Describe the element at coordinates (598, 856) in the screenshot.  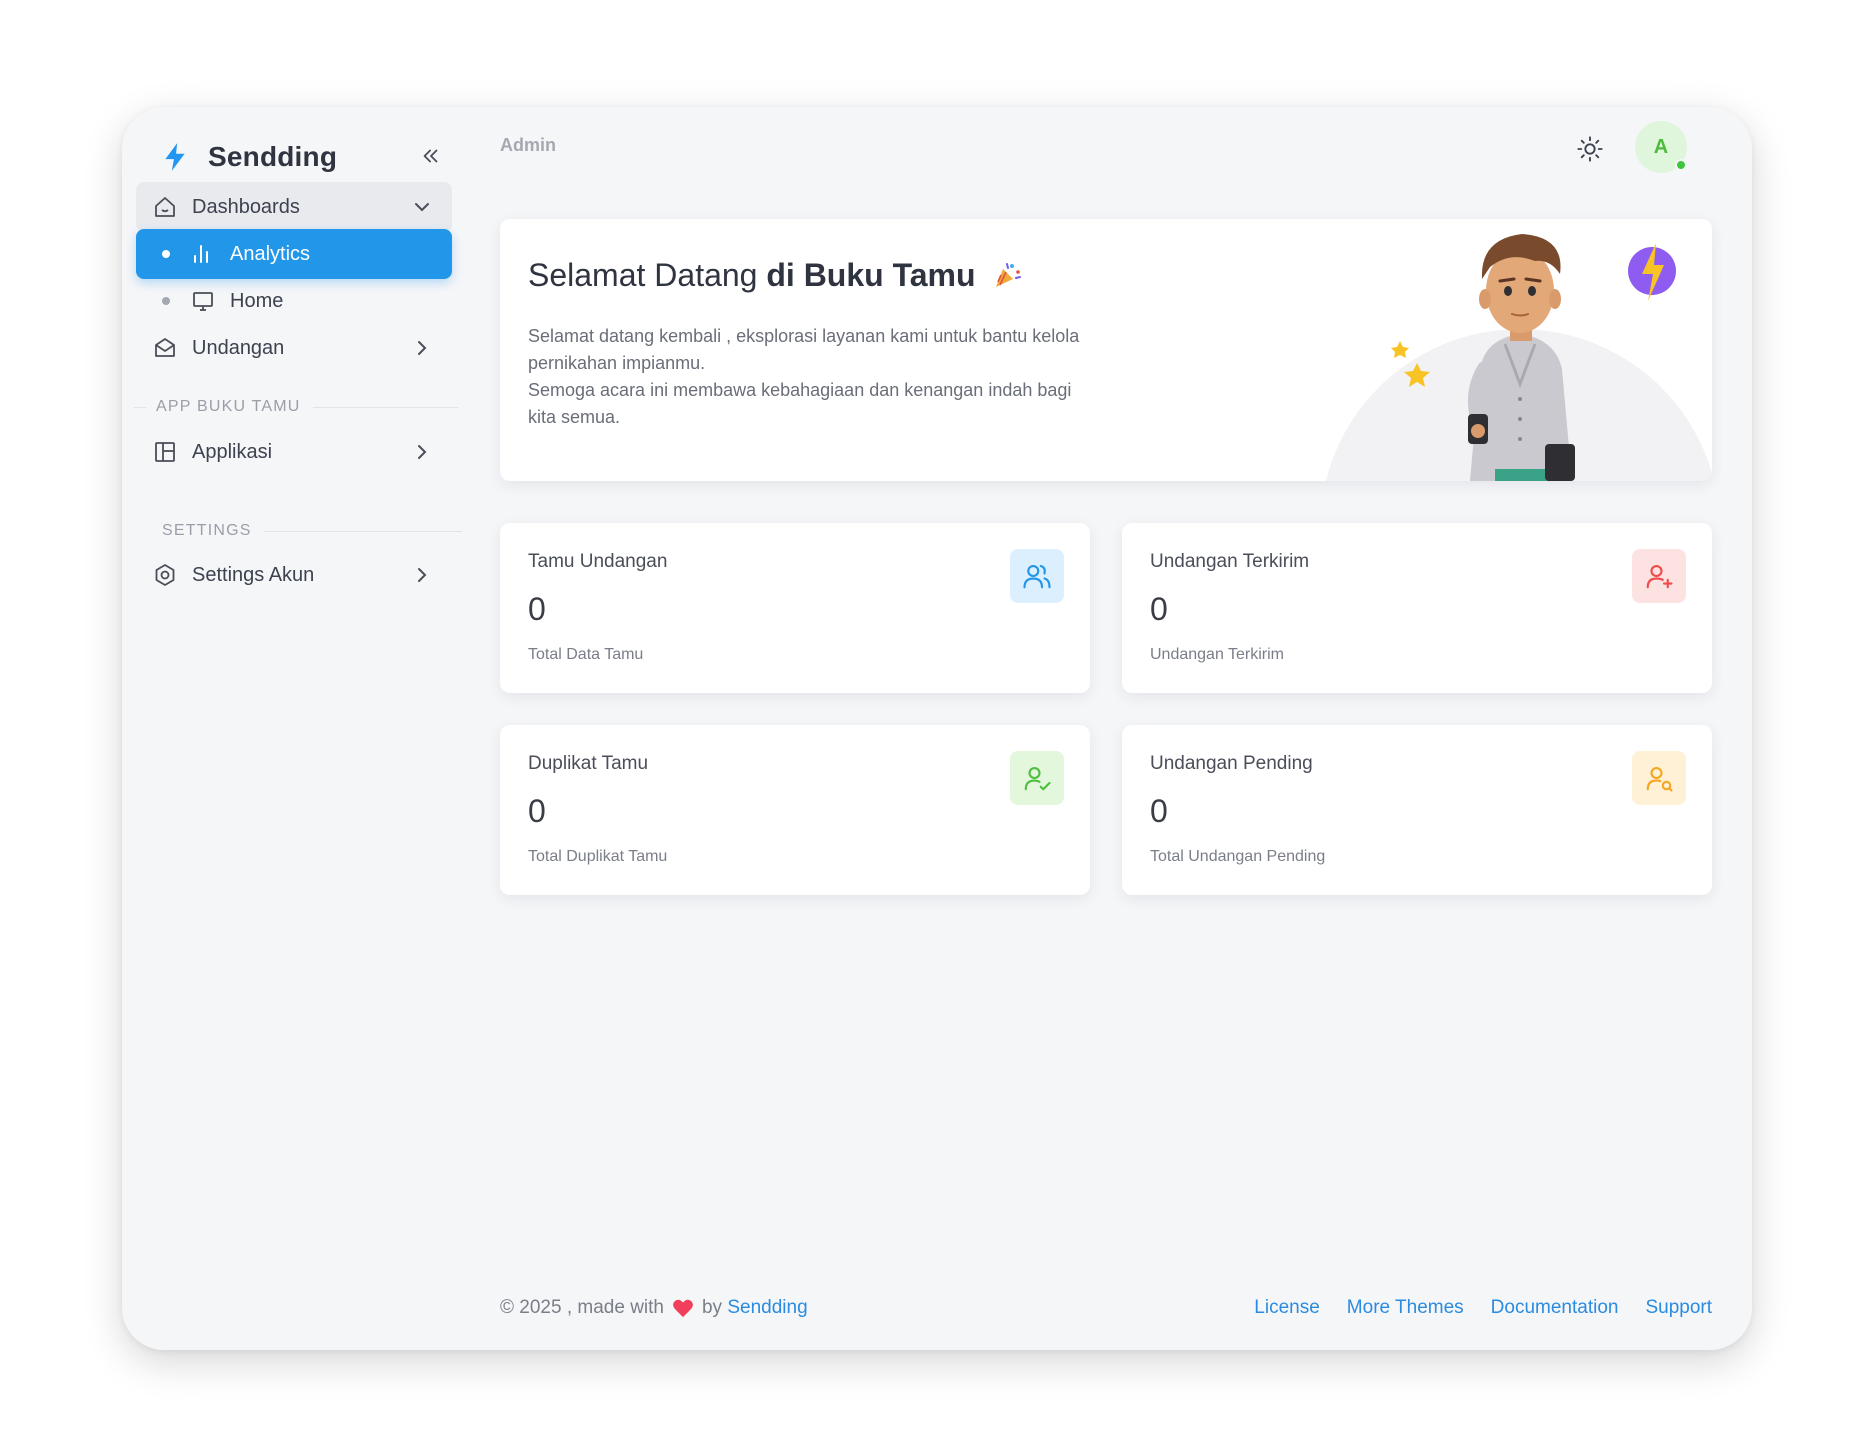
I see `stat-subtext: Total Duplikat Tamu` at that location.